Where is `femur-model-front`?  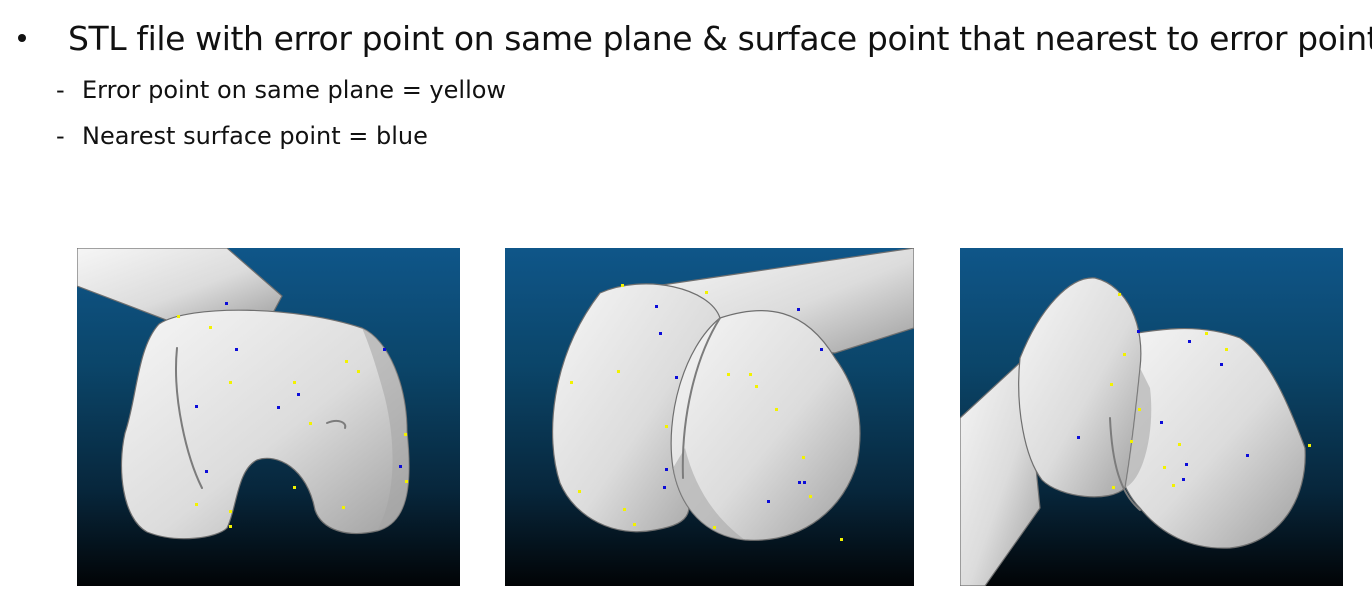 femur-model-front is located at coordinates (243, 394).